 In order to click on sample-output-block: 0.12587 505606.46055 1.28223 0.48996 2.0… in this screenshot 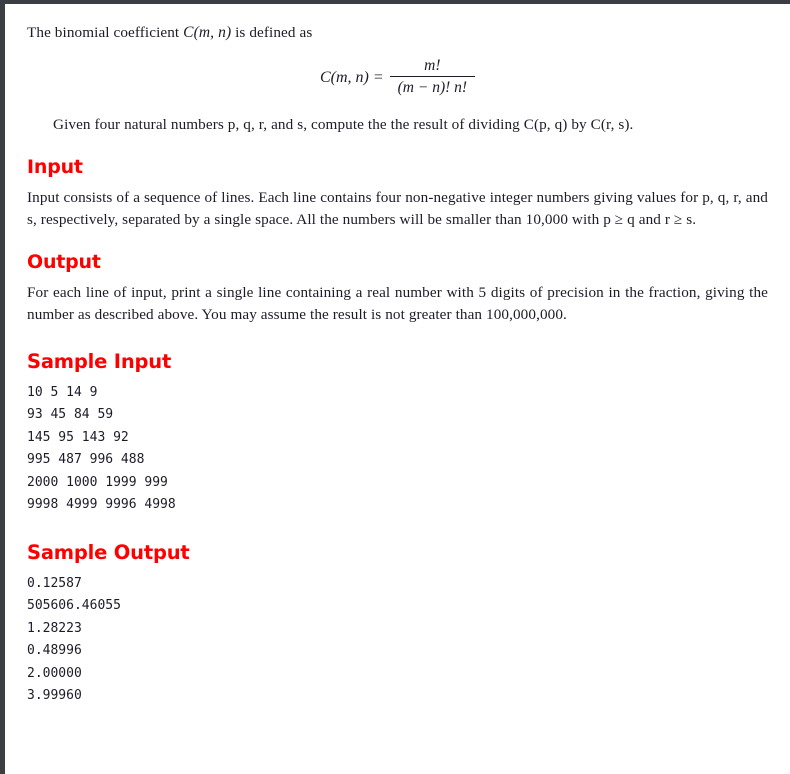, I will do `click(74, 639)`.